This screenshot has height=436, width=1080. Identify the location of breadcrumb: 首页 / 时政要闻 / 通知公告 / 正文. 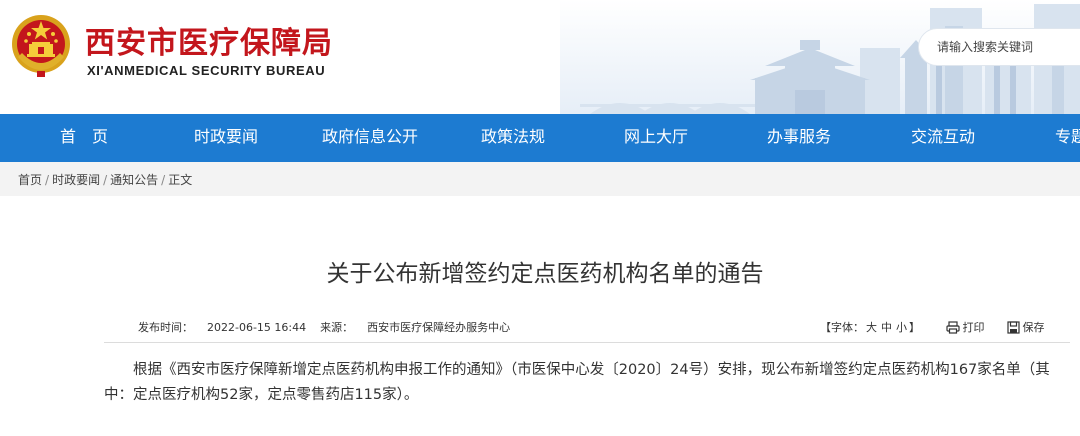
(540, 179).